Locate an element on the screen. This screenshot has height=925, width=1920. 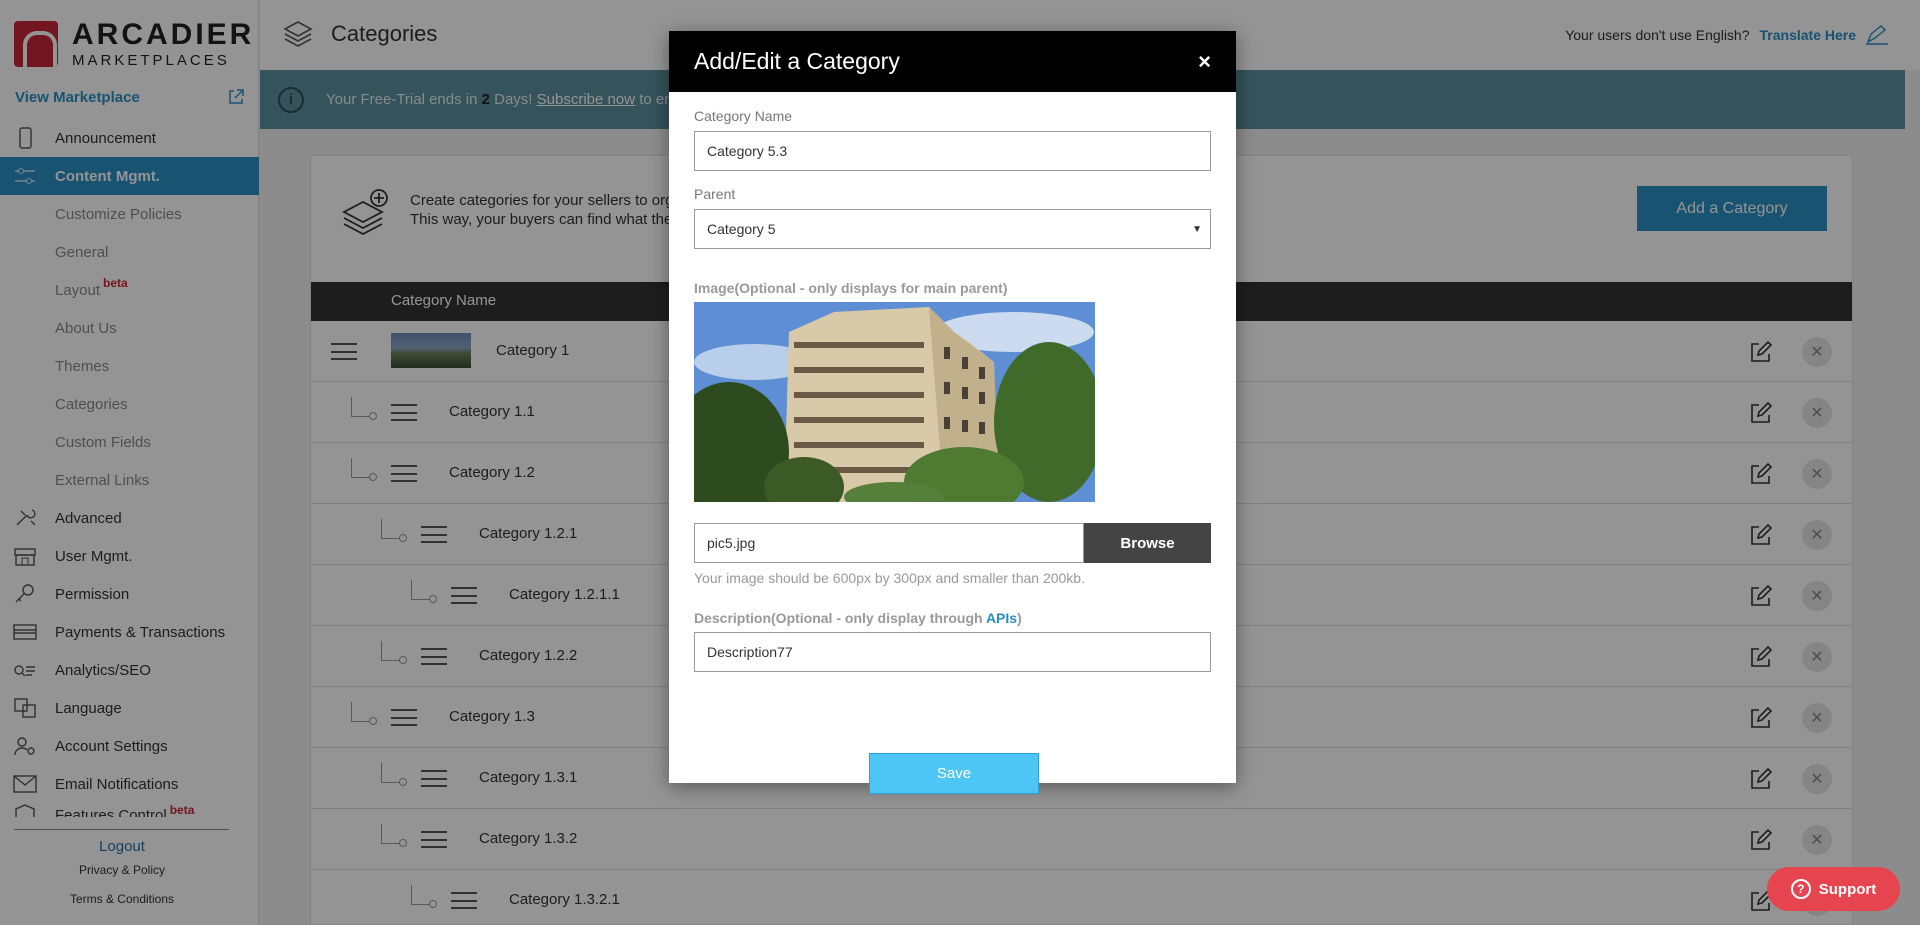
apis-link: APIs is located at coordinates (1001, 618).